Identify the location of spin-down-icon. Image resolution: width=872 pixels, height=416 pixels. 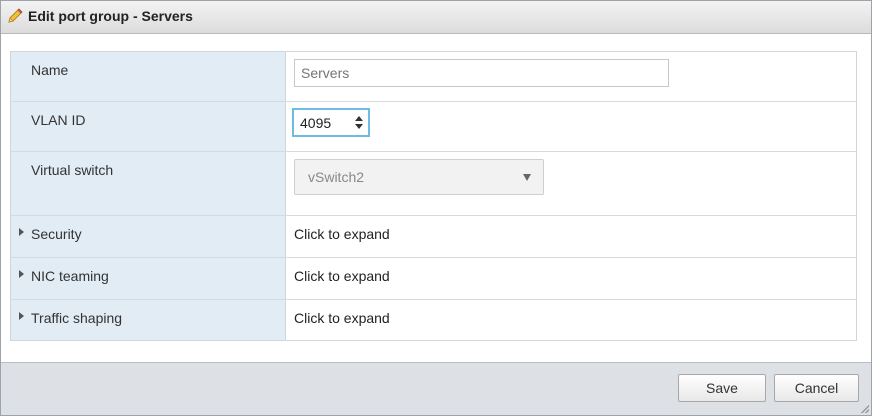
(359, 126).